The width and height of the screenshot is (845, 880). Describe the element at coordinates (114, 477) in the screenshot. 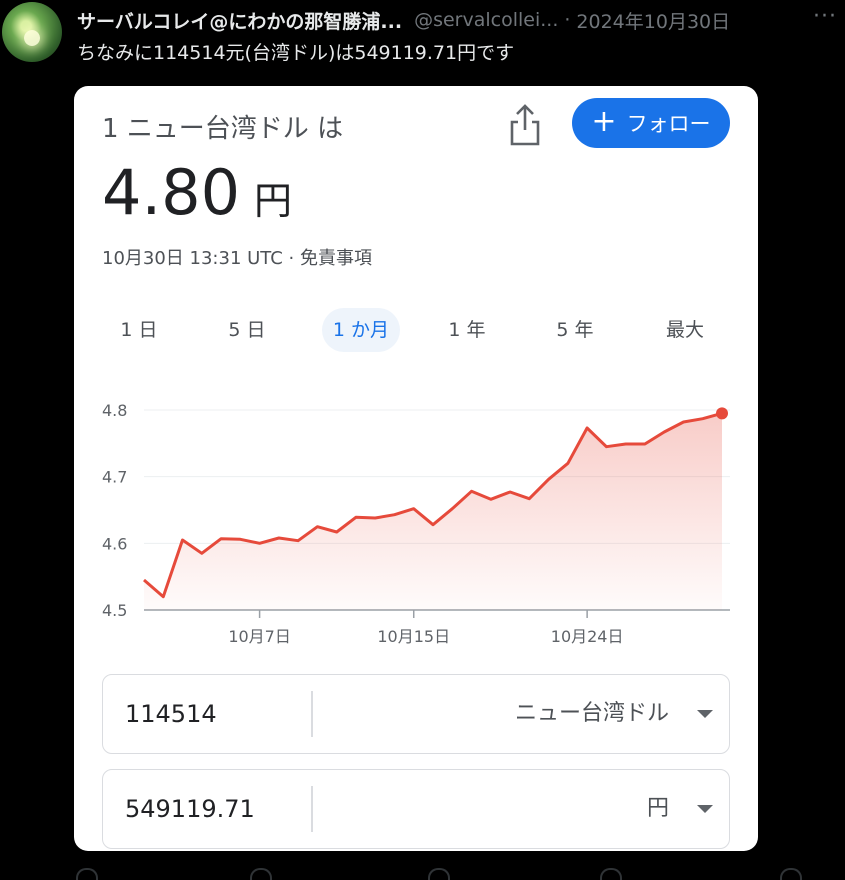

I see `y-tick-label: 4.7` at that location.